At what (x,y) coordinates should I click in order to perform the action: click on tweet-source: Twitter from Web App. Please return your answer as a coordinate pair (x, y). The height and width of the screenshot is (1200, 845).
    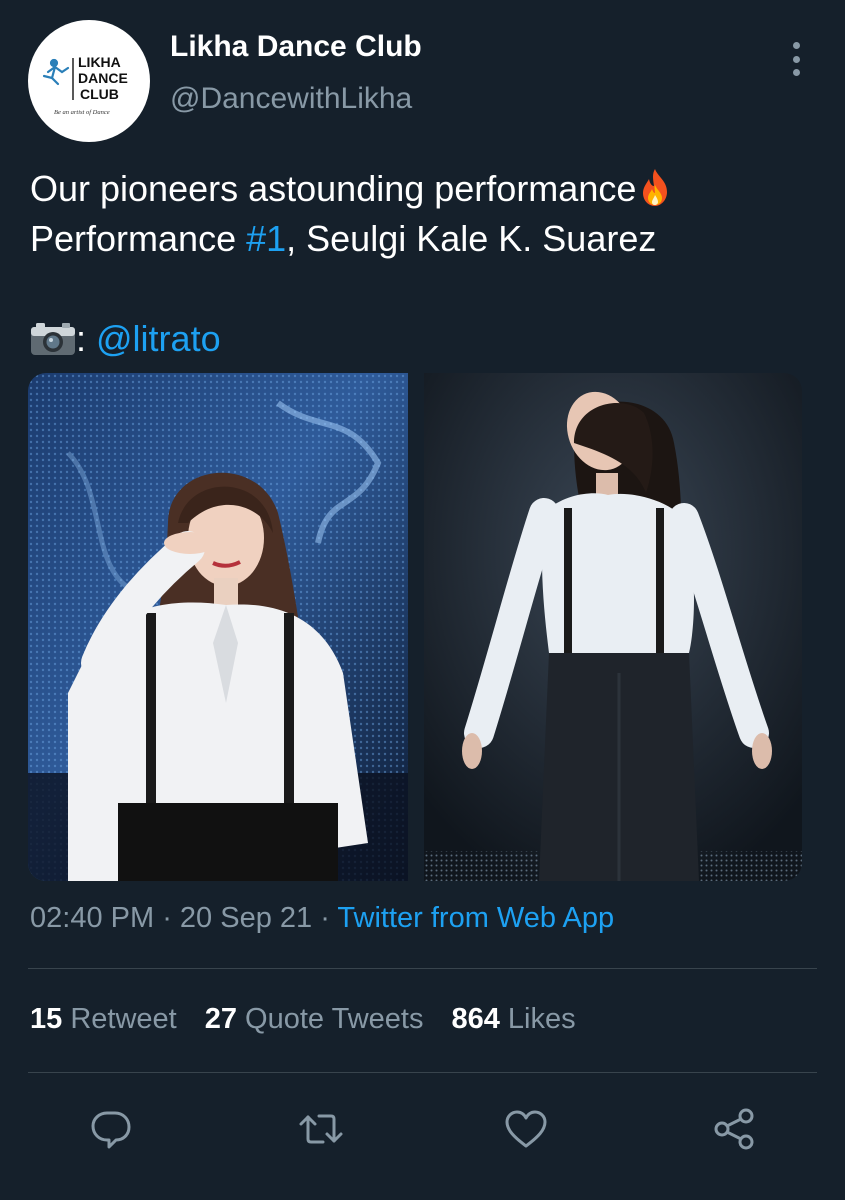
    Looking at the image, I should click on (475, 918).